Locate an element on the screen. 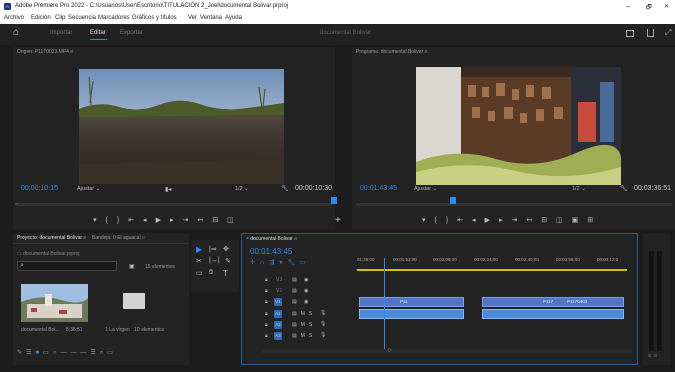  work-area-bar is located at coordinates (492, 270).